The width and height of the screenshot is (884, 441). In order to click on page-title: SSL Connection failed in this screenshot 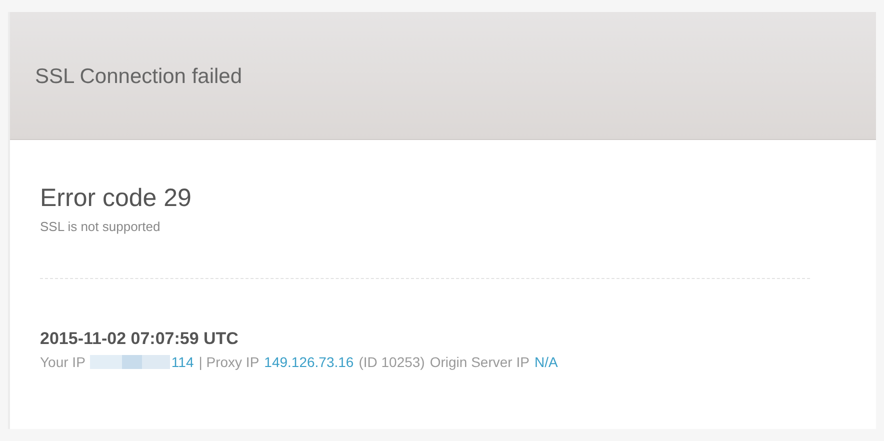, I will do `click(138, 76)`.